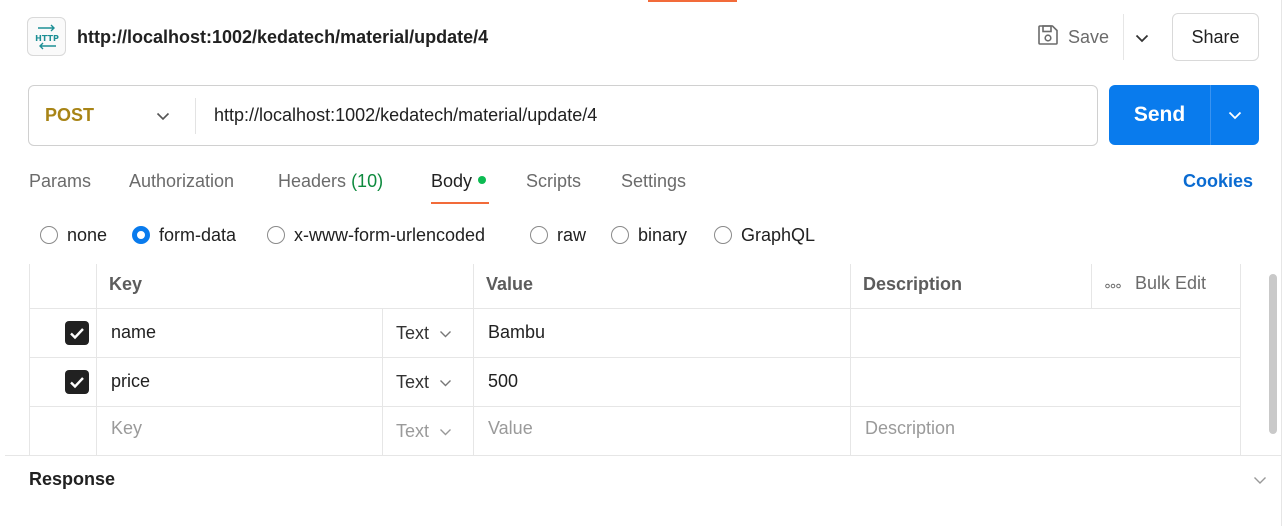 Image resolution: width=1282 pixels, height=526 pixels. Describe the element at coordinates (1159, 115) in the screenshot. I see `send-button: Send` at that location.